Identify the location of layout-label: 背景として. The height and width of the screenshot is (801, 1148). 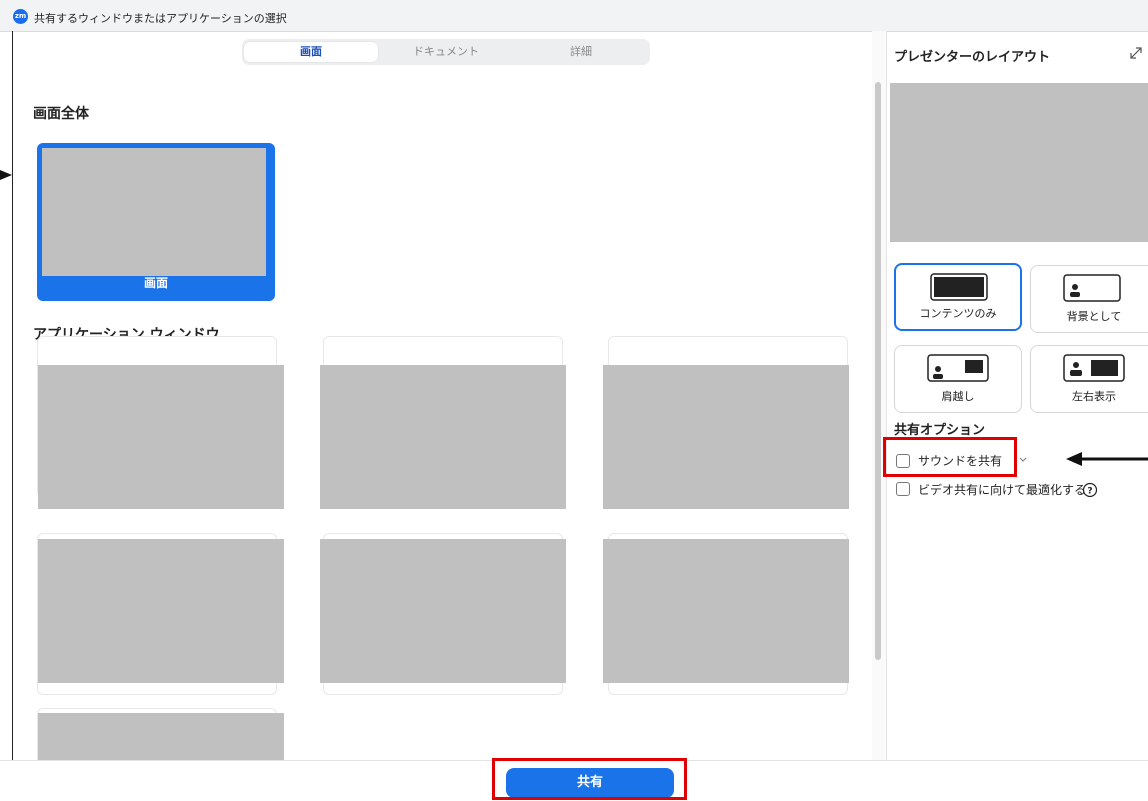
(1094, 316).